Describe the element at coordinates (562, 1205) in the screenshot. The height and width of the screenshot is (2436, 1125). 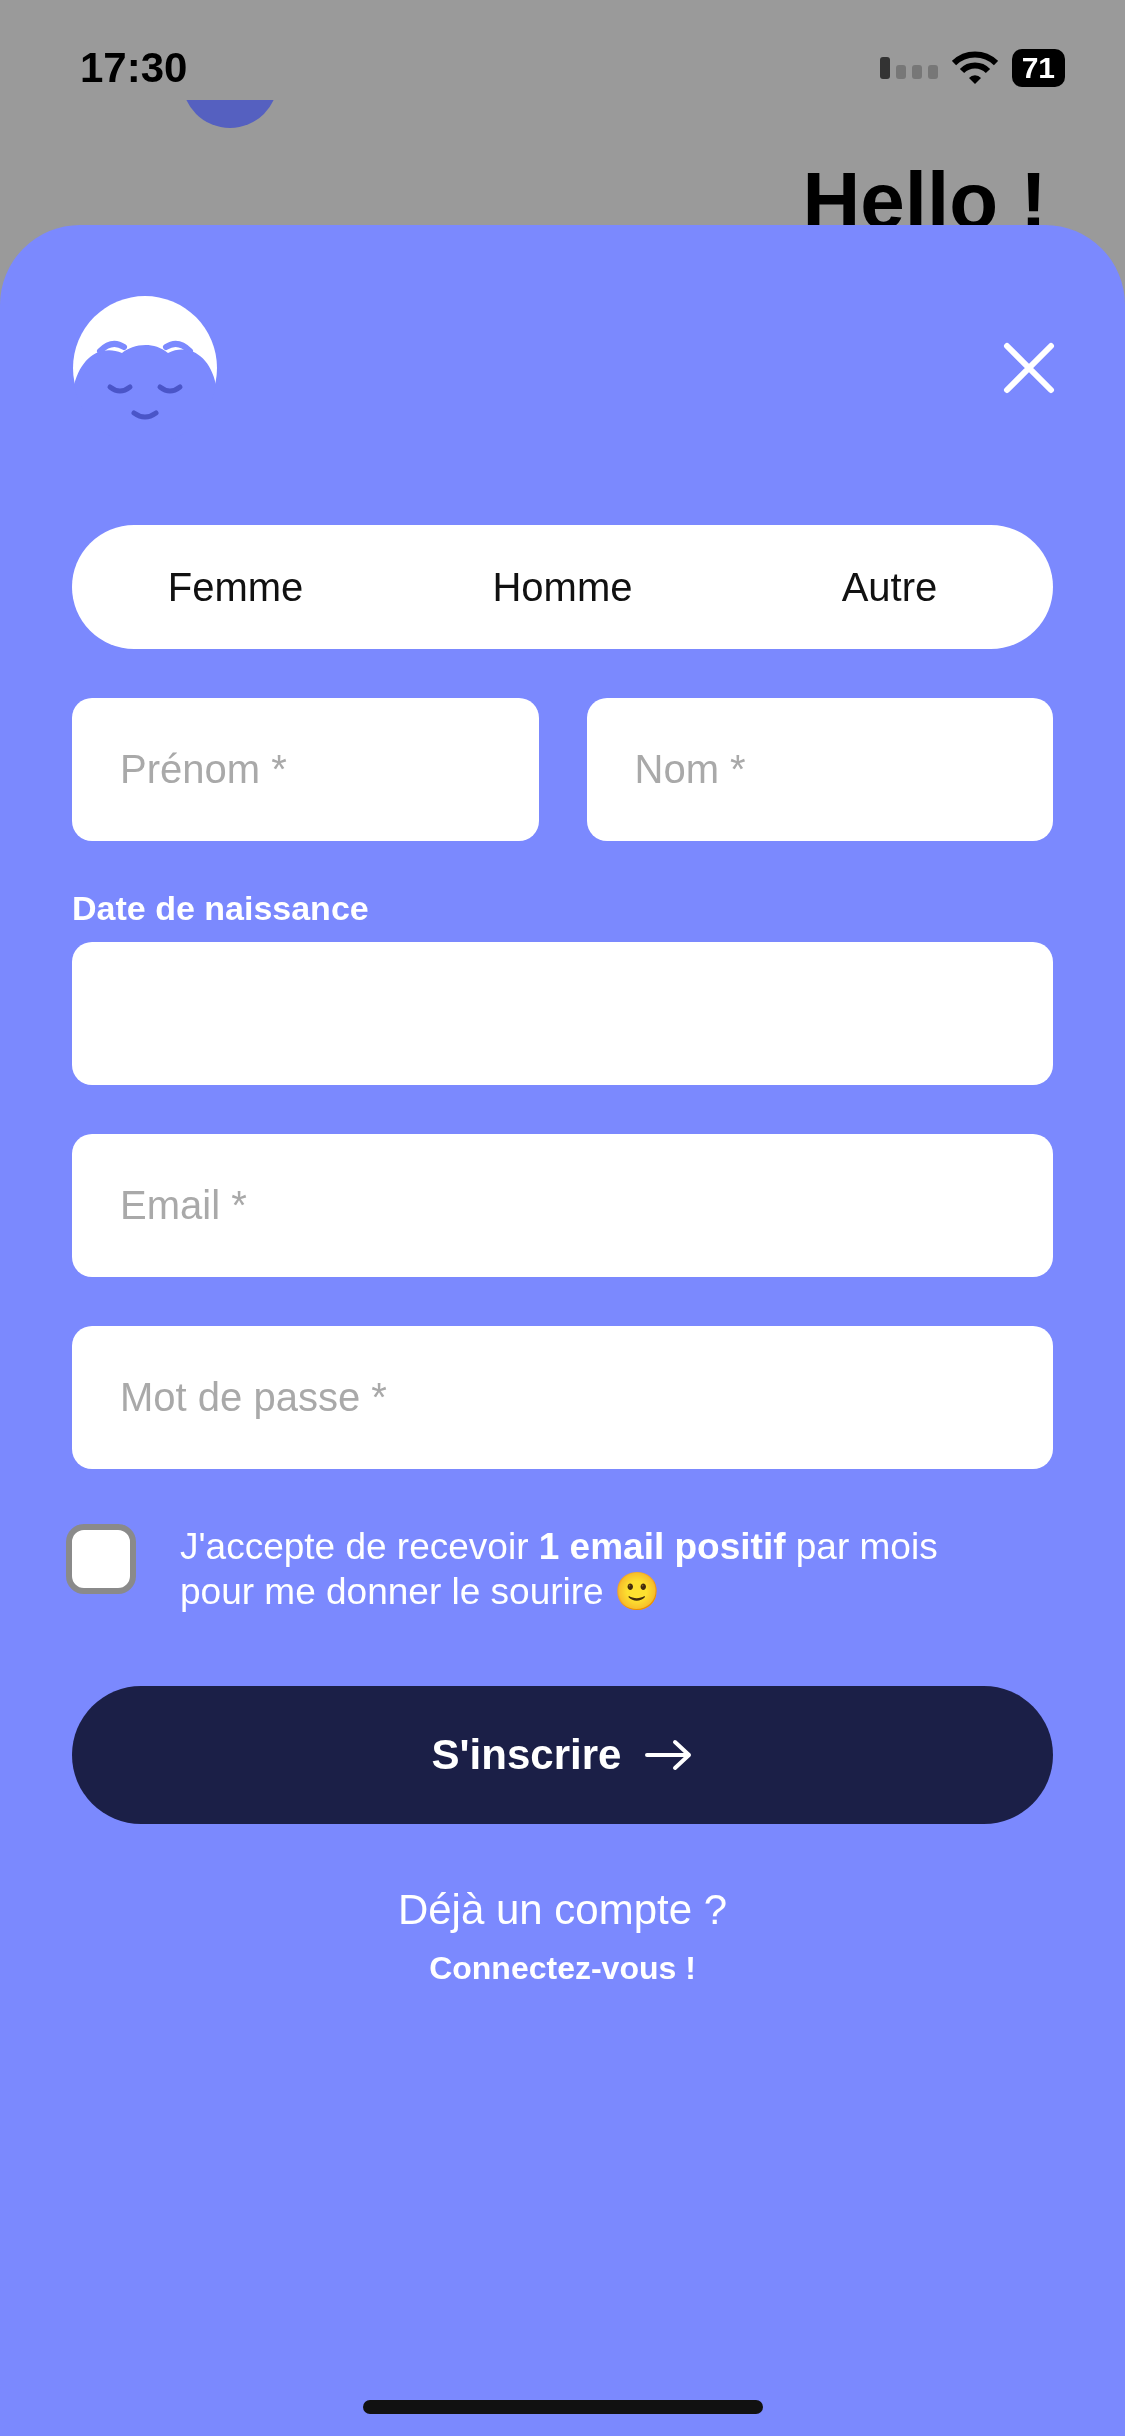
I see `text-field: Email *` at that location.